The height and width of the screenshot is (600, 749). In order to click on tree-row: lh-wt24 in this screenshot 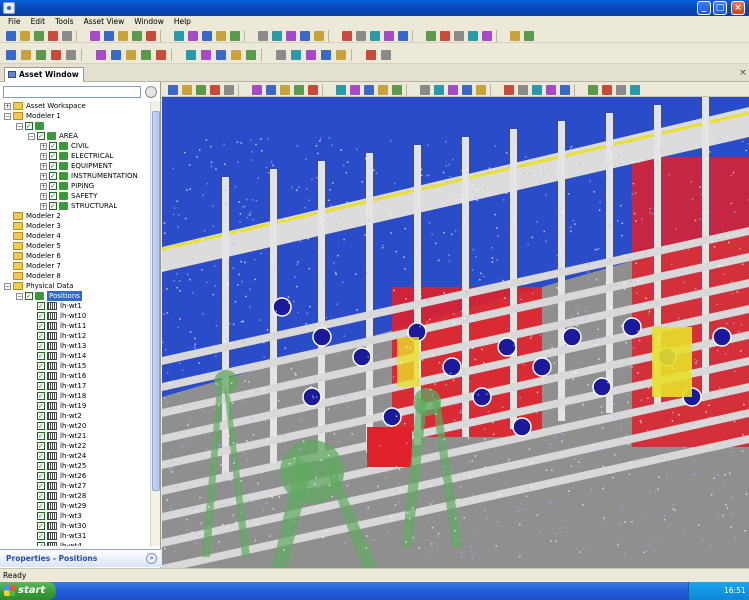, I will do `click(43, 456)`.